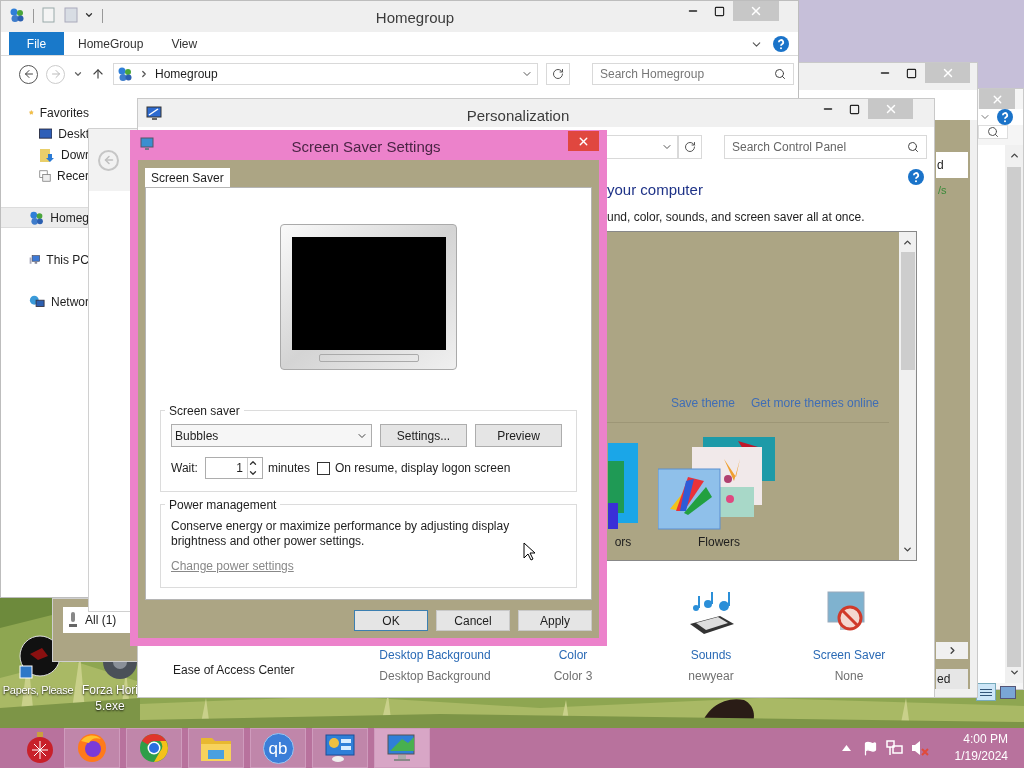 This screenshot has width=1024, height=768. Describe the element at coordinates (422, 468) in the screenshot. I see `checkbox-label: On resume, display logon screen` at that location.